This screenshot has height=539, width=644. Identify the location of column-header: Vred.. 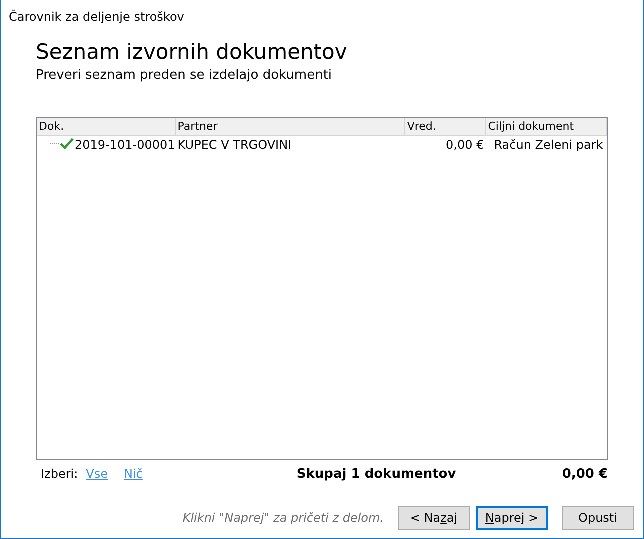
(445, 126).